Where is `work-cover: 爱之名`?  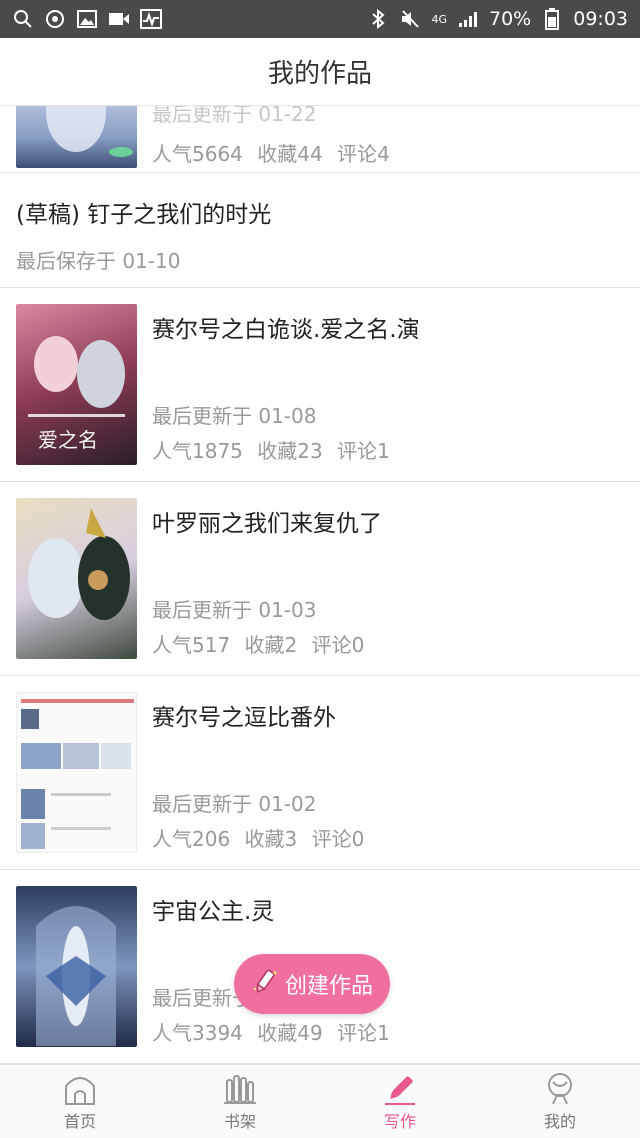 work-cover: 爱之名 is located at coordinates (76, 384).